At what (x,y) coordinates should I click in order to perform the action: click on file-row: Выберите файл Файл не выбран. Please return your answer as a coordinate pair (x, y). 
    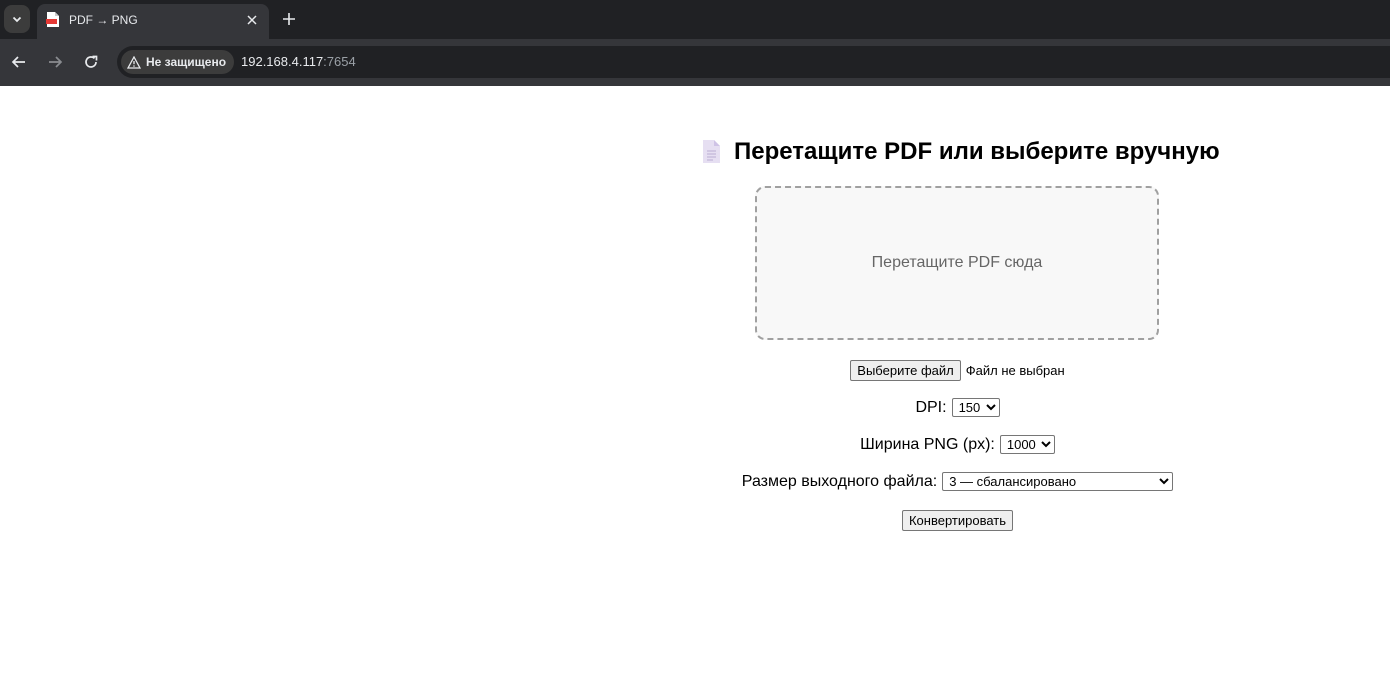
    Looking at the image, I should click on (957, 370).